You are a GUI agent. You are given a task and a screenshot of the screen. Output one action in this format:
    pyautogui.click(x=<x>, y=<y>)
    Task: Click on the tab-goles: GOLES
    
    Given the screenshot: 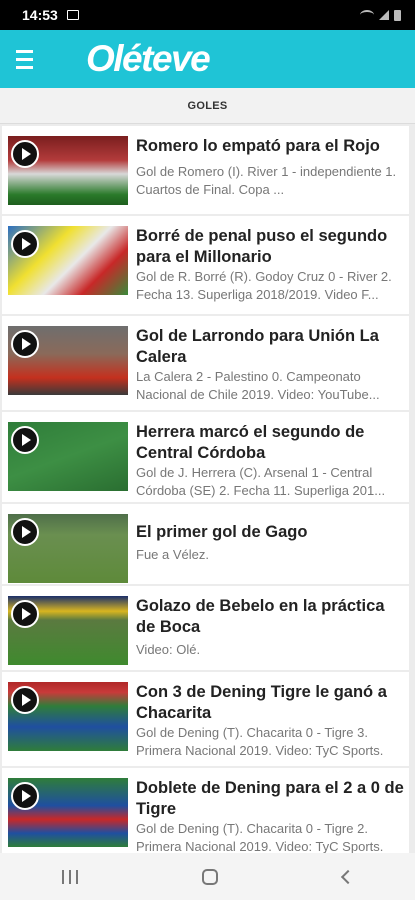 What is the action you would take?
    pyautogui.click(x=207, y=106)
    